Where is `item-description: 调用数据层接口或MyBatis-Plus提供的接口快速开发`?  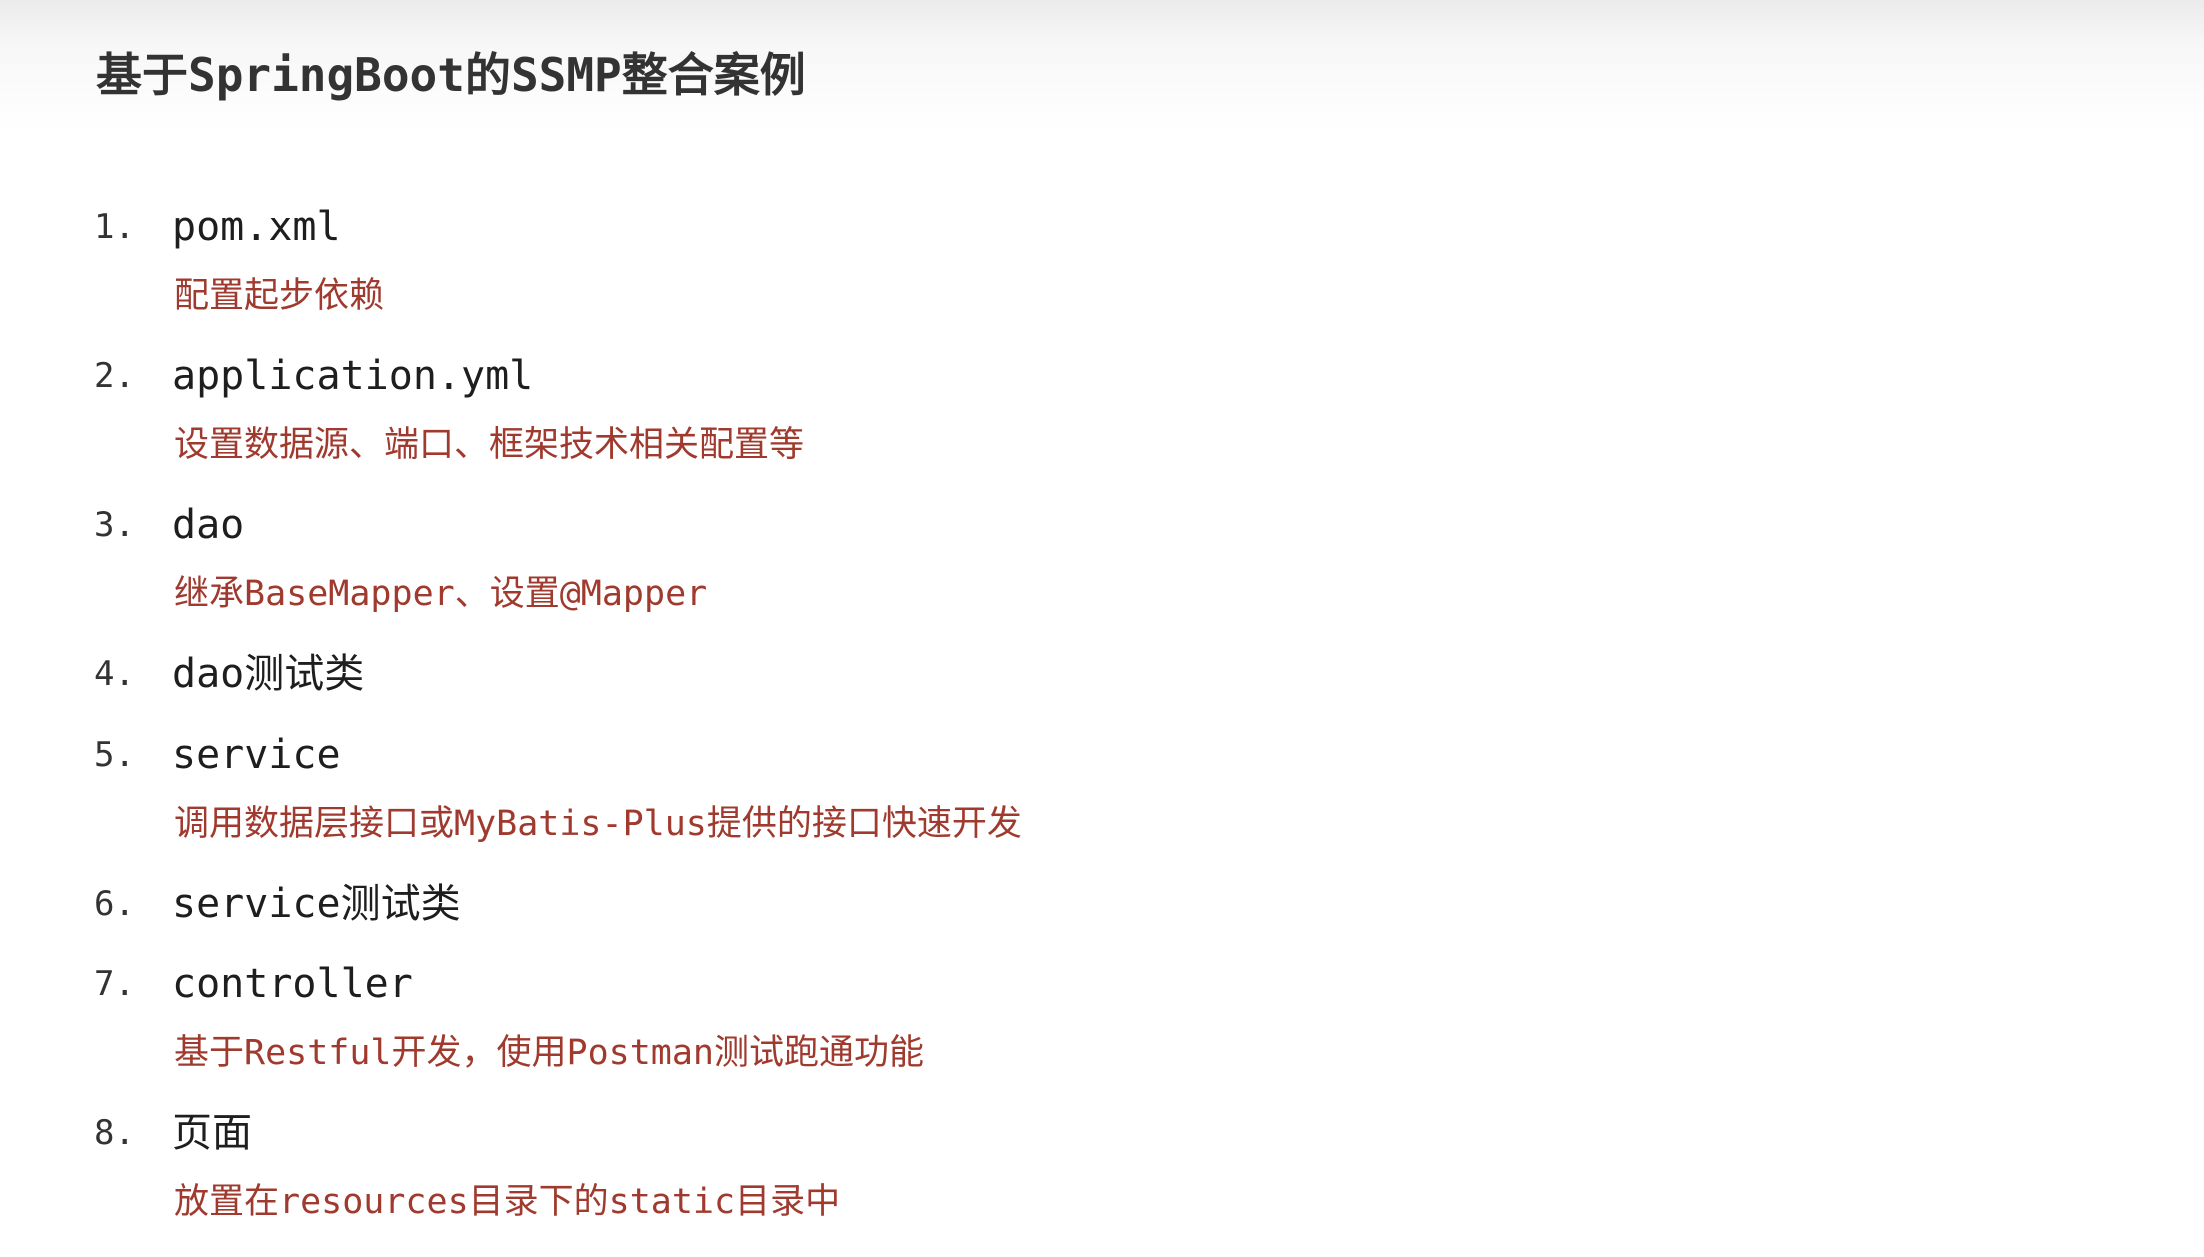
item-description: 调用数据层接口或MyBatis-Plus提供的接口快速开发 is located at coordinates (598, 824).